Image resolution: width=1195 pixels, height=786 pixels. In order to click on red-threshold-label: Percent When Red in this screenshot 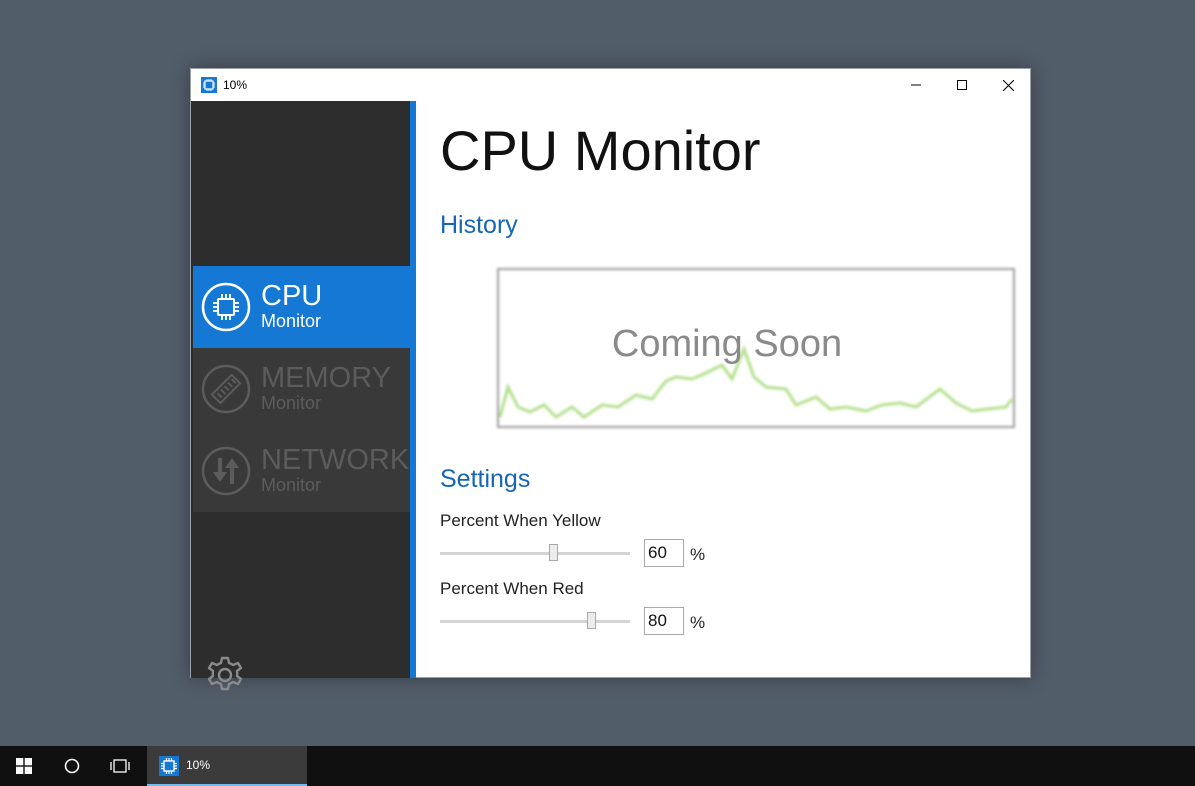, I will do `click(512, 588)`.